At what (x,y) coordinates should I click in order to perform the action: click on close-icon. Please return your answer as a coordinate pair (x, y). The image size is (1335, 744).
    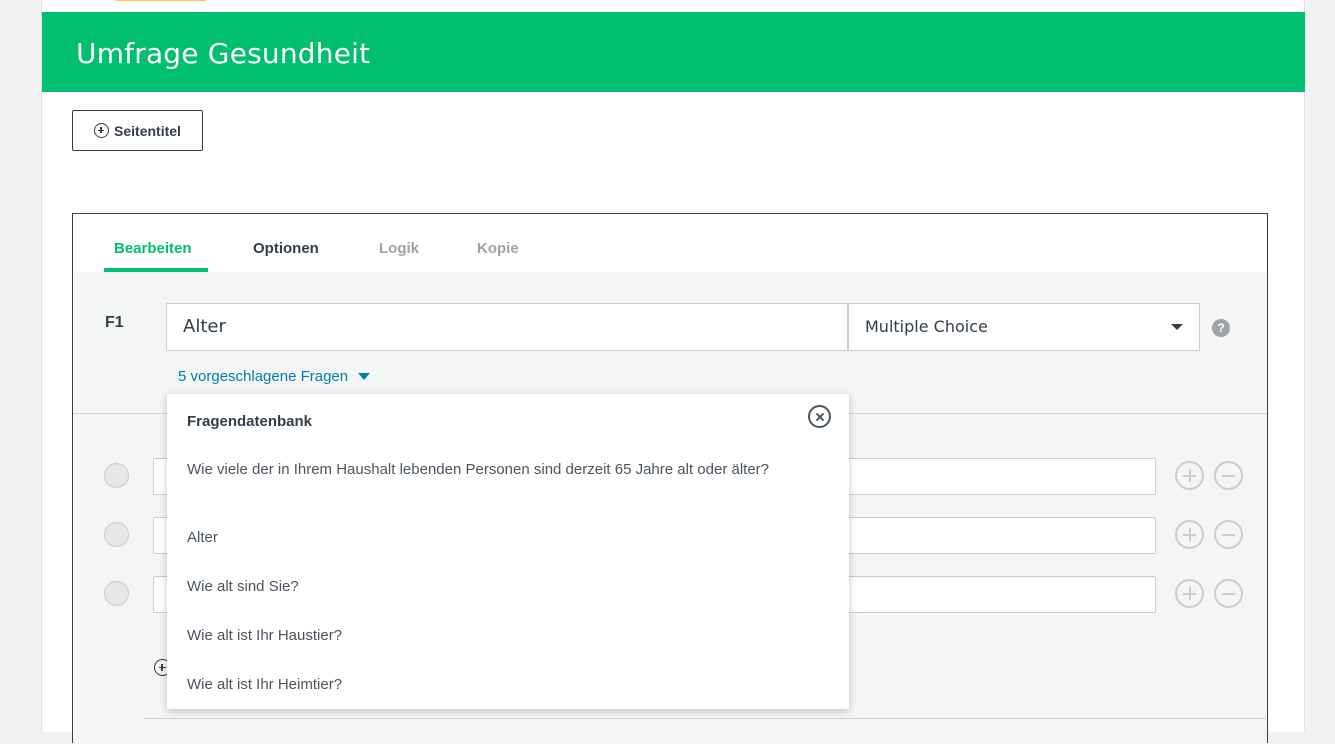
    Looking at the image, I should click on (819, 416).